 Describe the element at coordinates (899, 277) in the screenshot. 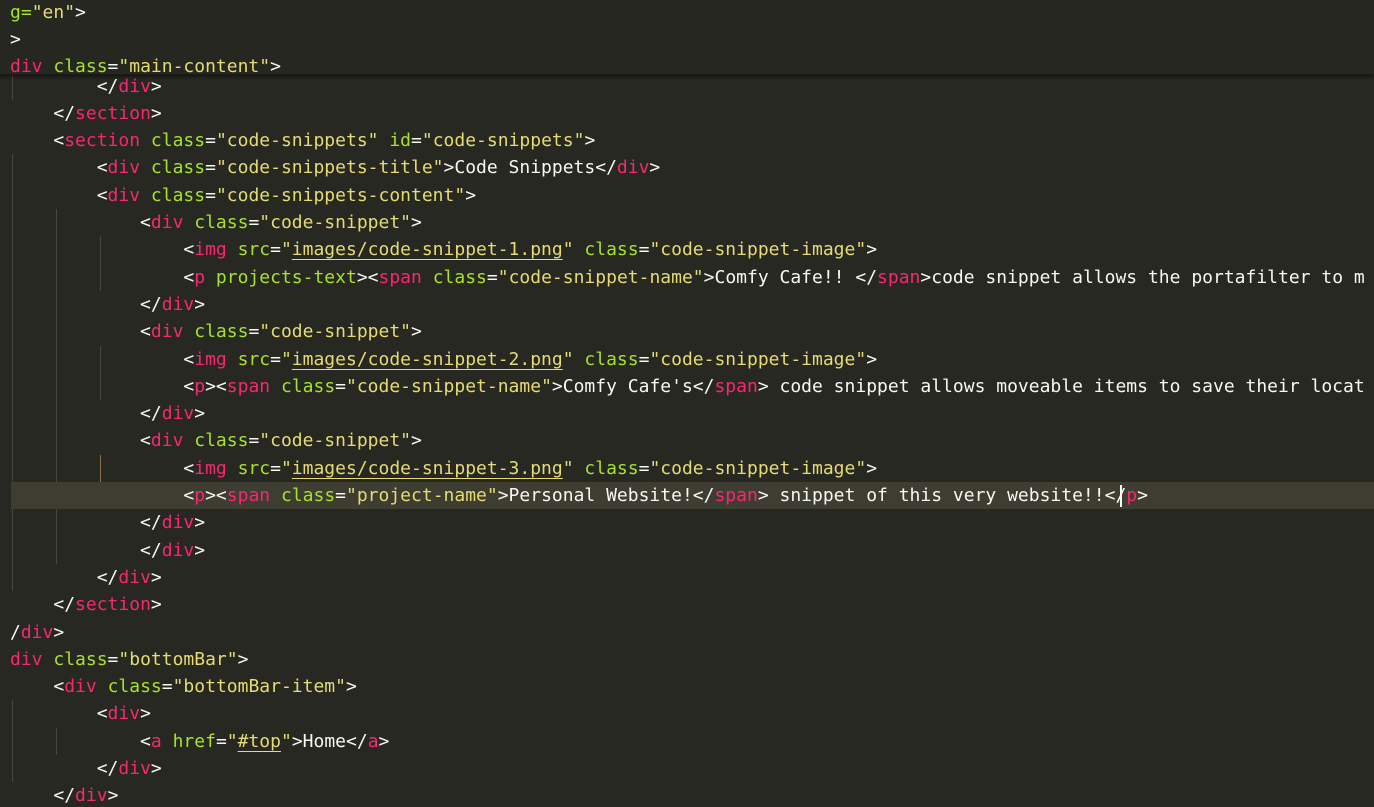

I see `code-token: span` at that location.